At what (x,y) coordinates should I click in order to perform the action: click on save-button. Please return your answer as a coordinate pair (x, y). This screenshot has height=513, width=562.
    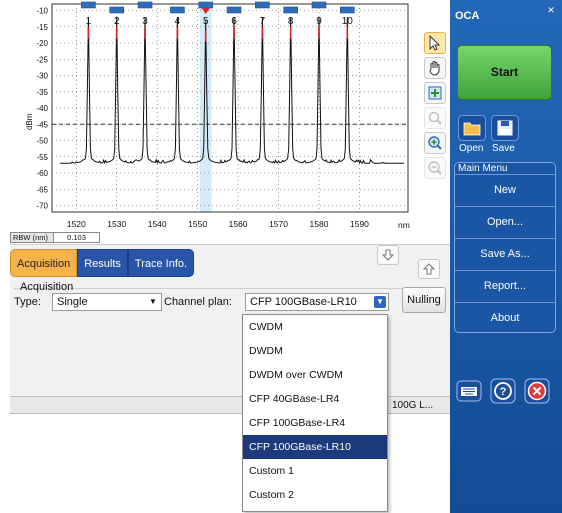
    Looking at the image, I should click on (505, 128).